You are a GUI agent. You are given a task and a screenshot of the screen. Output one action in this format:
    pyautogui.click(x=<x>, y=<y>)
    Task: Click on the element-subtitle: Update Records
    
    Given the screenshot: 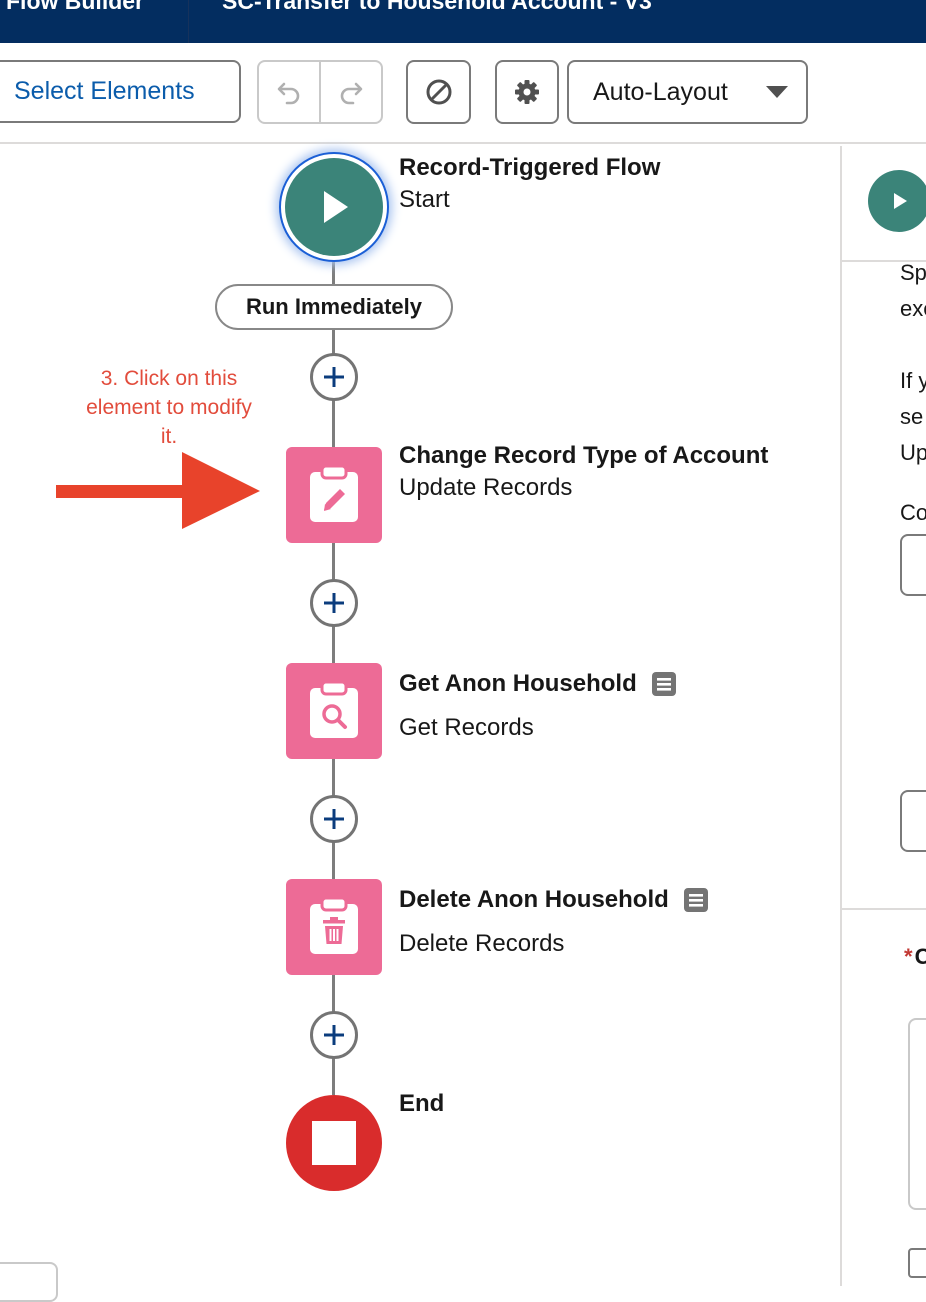 What is the action you would take?
    pyautogui.click(x=486, y=487)
    